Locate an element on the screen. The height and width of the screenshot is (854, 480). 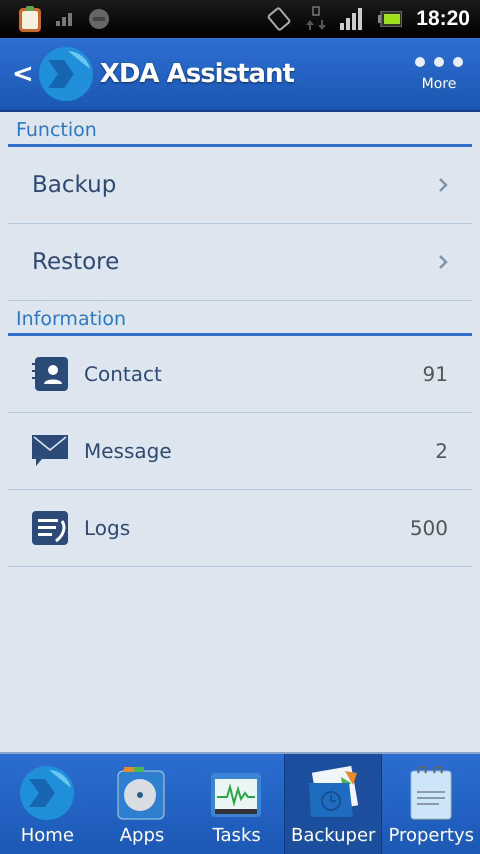
item-label: Message is located at coordinates (128, 451).